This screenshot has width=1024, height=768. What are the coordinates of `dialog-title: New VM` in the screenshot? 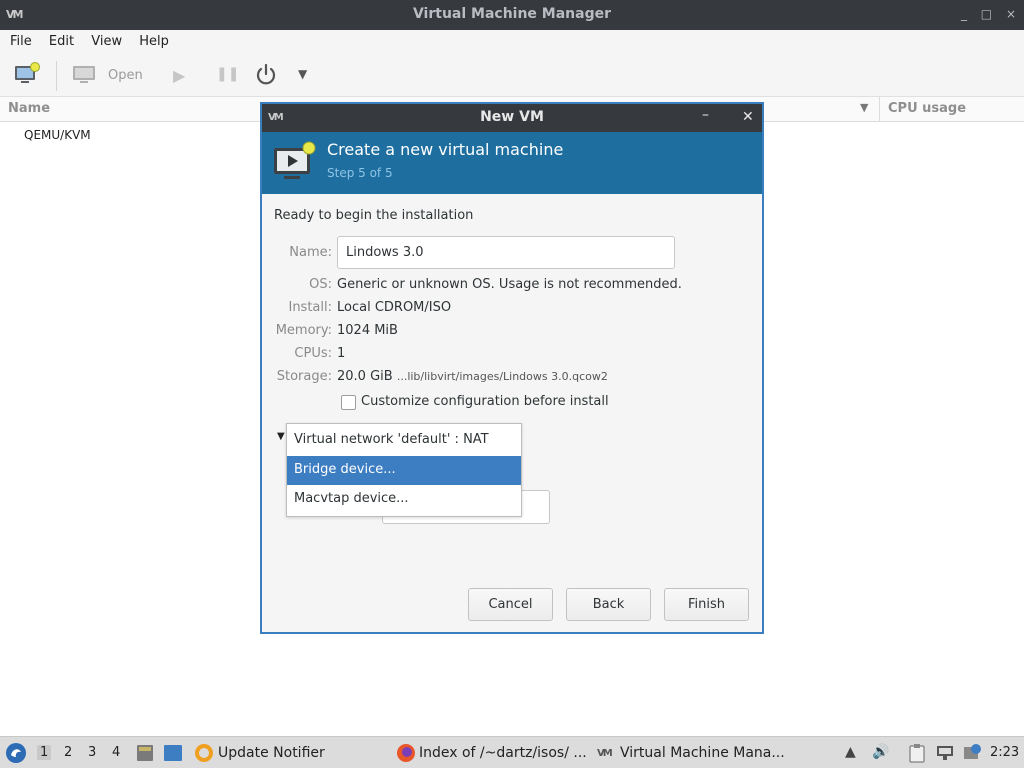 It's located at (512, 117).